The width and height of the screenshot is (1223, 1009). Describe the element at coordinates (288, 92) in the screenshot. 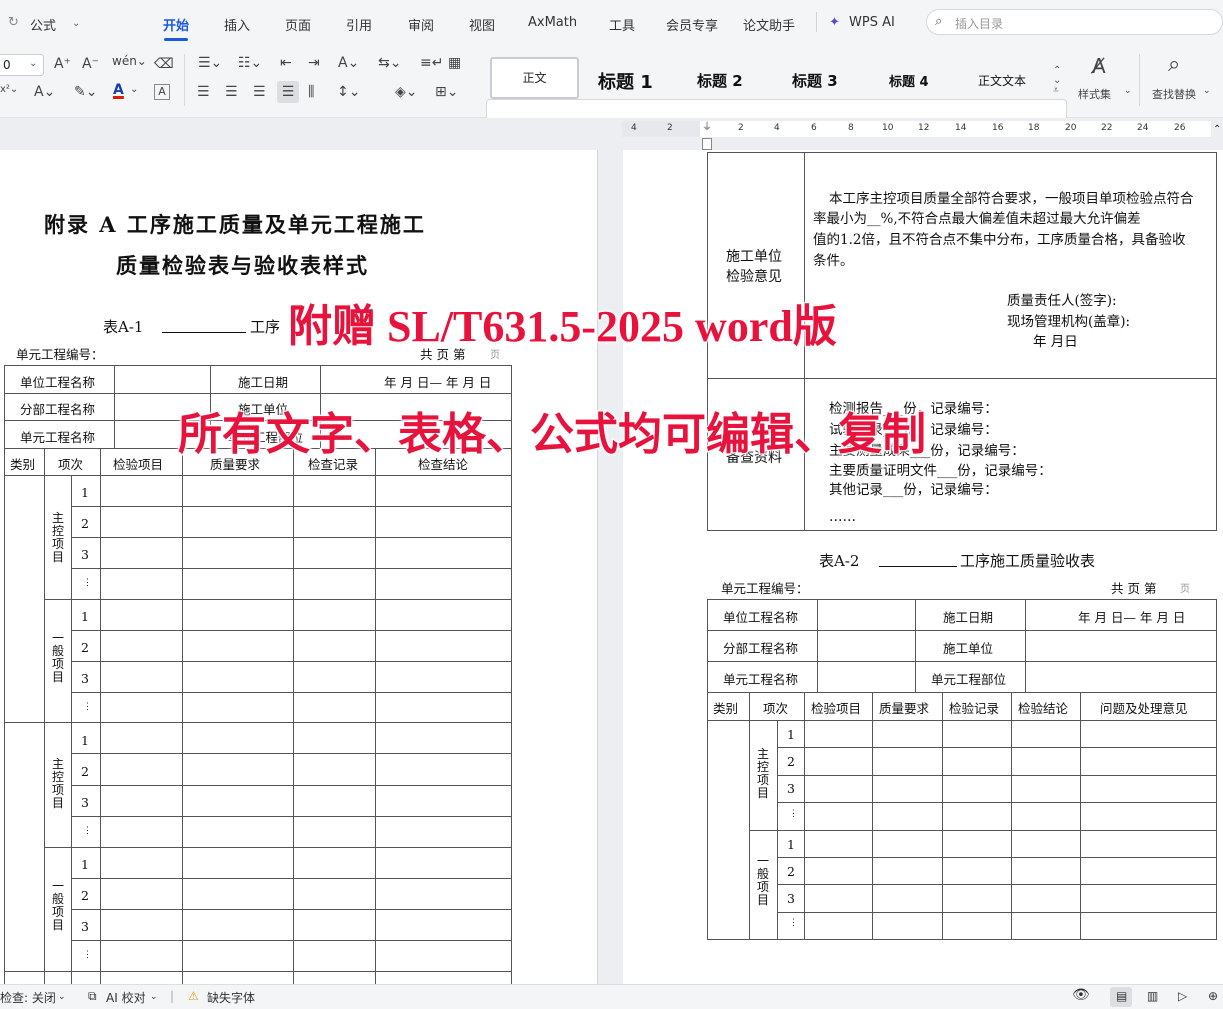

I see `justify-icon: ☰` at that location.